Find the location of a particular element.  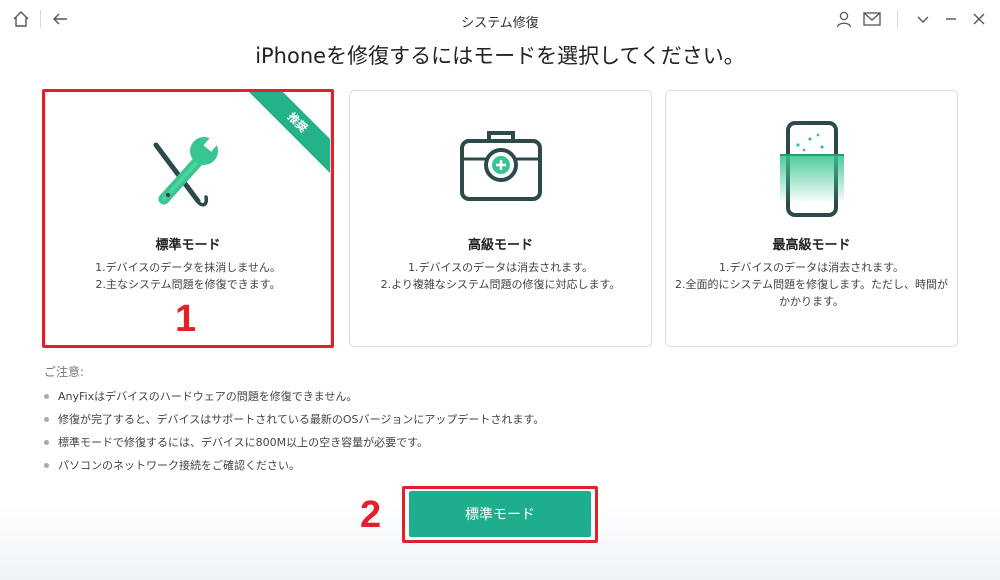

close-icon is located at coordinates (979, 19).